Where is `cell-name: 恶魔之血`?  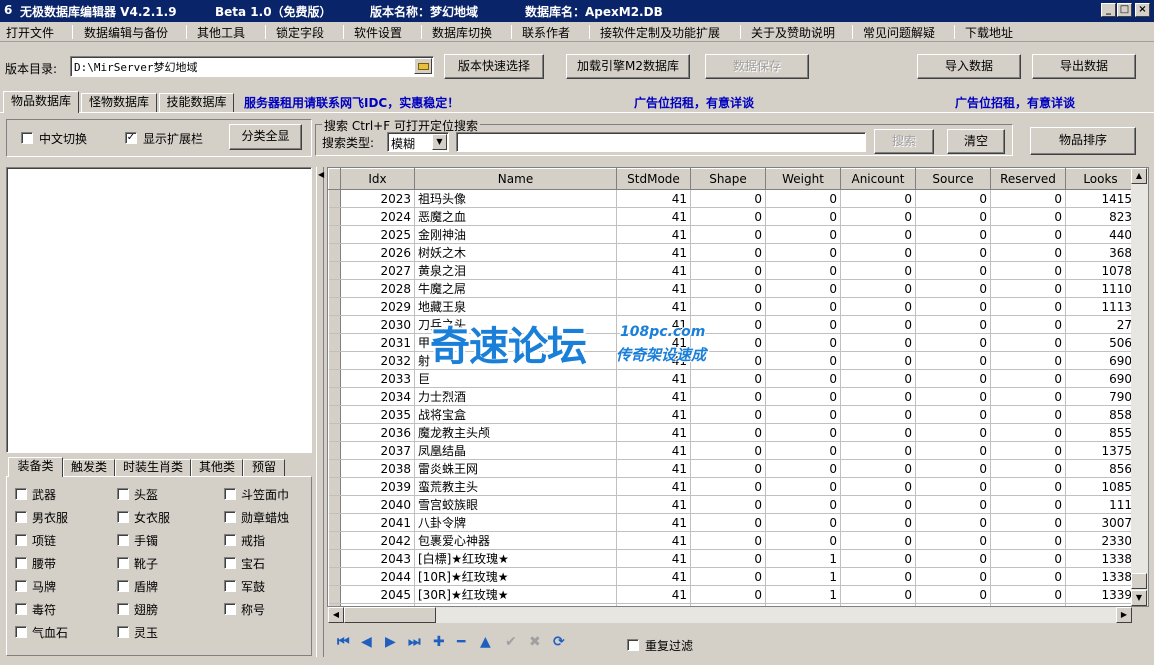
cell-name: 恶魔之血 is located at coordinates (515, 216).